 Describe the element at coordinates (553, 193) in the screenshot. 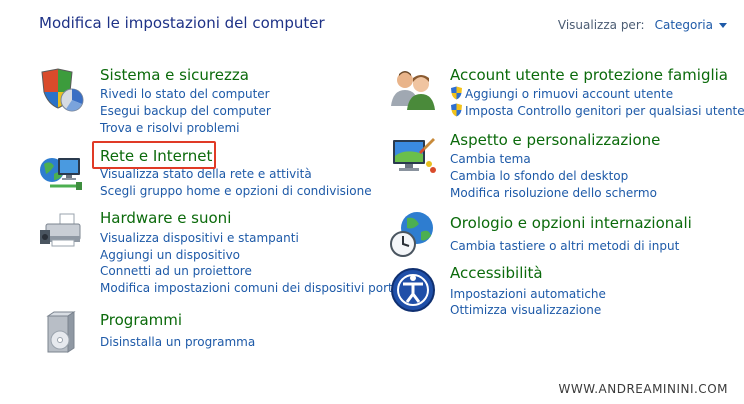

I see `link-screen-resolution: Modifica risoluzione dello schermo` at that location.